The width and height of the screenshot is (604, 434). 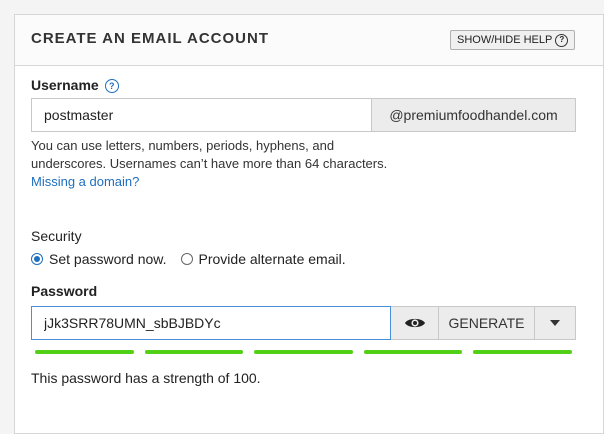 I want to click on panel-title: CREATE AN EMAIL ACCOUNT, so click(x=150, y=38).